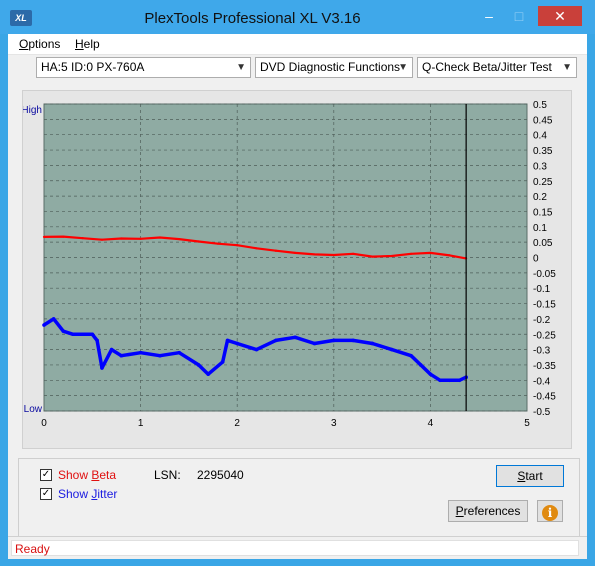 This screenshot has width=595, height=566. Describe the element at coordinates (544, 335) in the screenshot. I see `y-tick-label: -0.25` at that location.